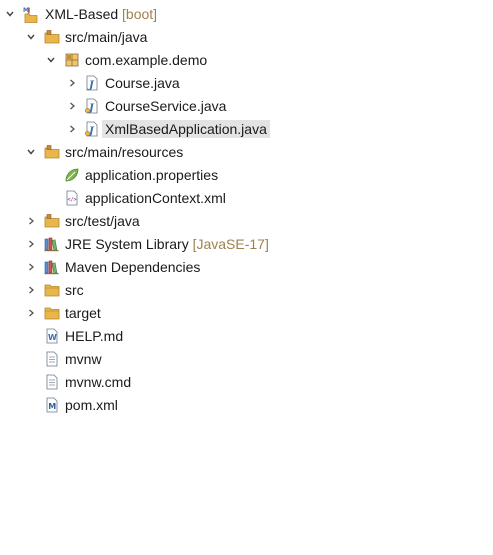 The height and width of the screenshot is (555, 493). I want to click on package-icon, so click(72, 60).